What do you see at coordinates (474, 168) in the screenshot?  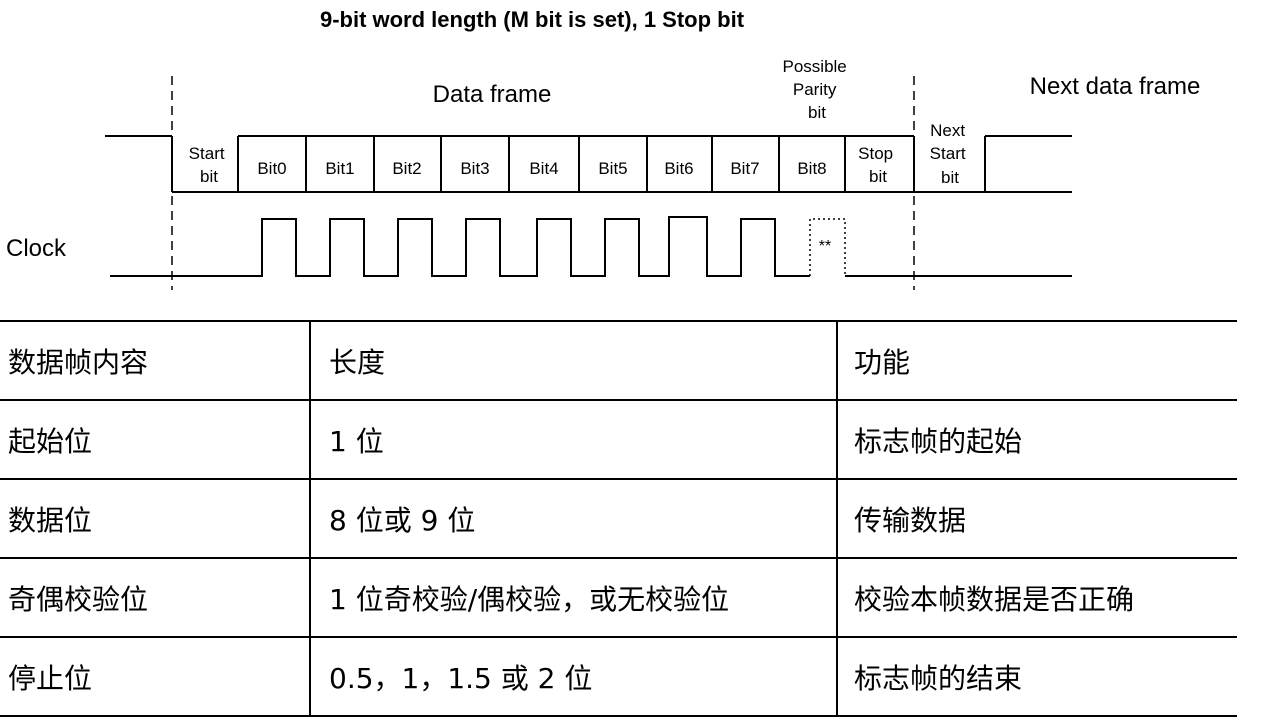 I see `bit3-label: Bit3` at bounding box center [474, 168].